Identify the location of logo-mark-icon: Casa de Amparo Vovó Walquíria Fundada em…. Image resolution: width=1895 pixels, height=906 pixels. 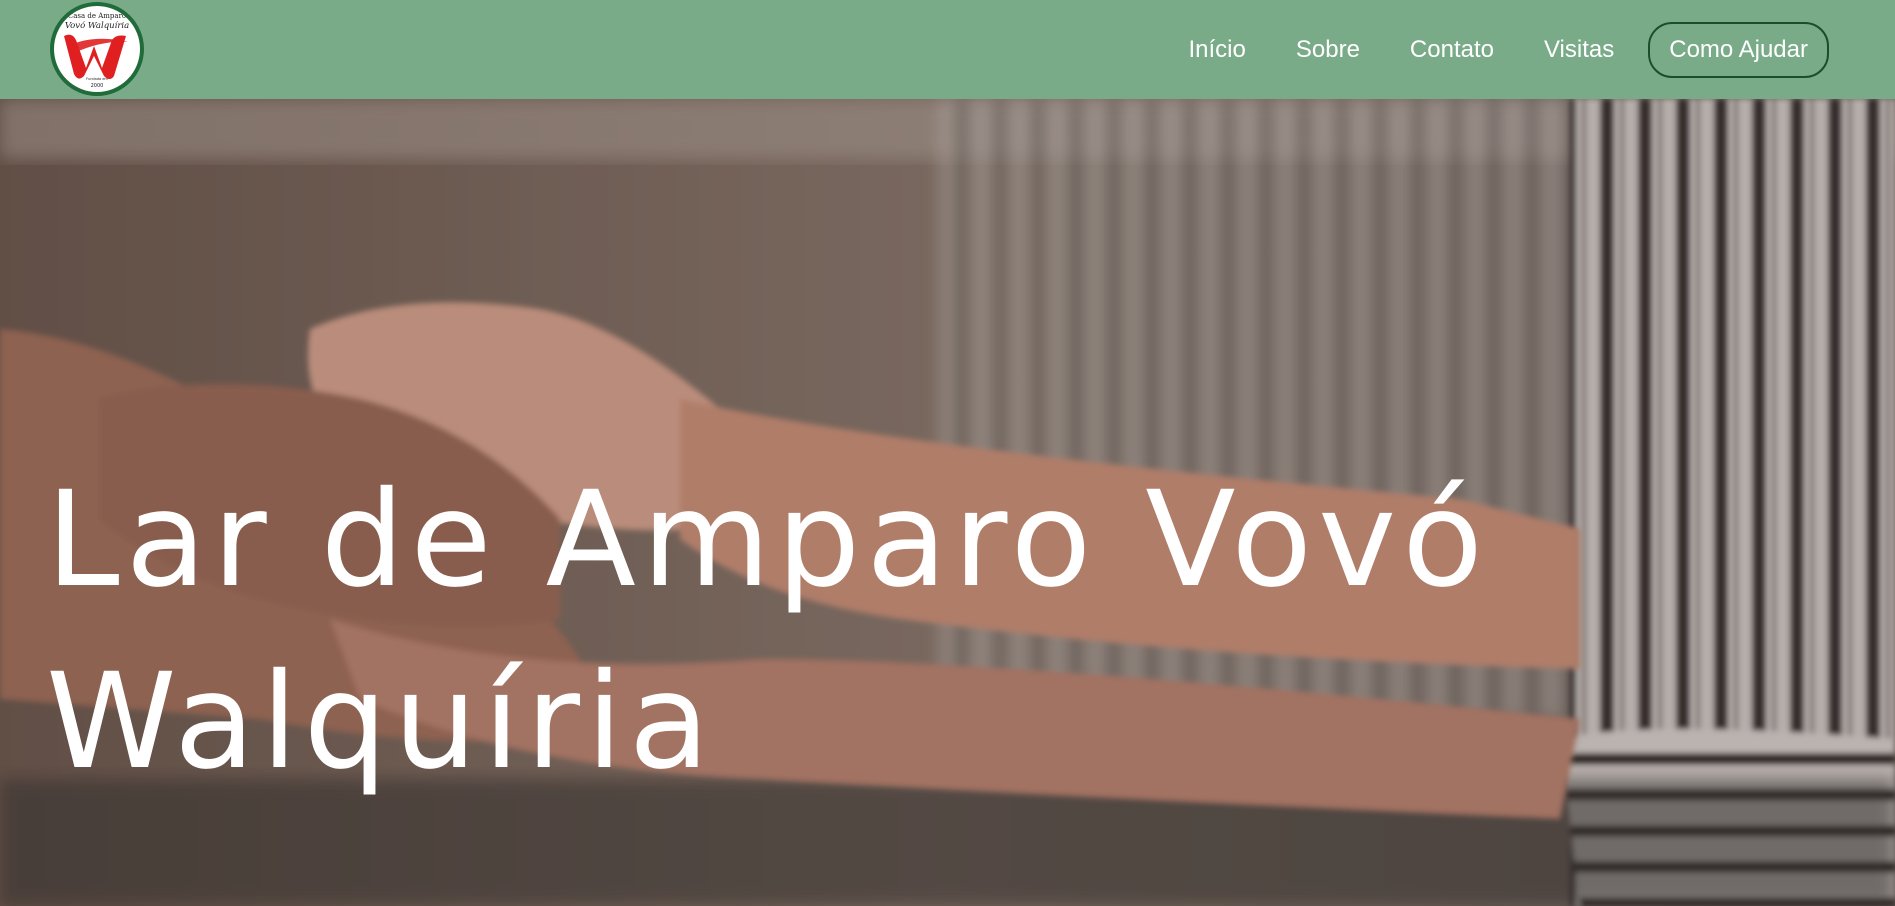
(96, 50).